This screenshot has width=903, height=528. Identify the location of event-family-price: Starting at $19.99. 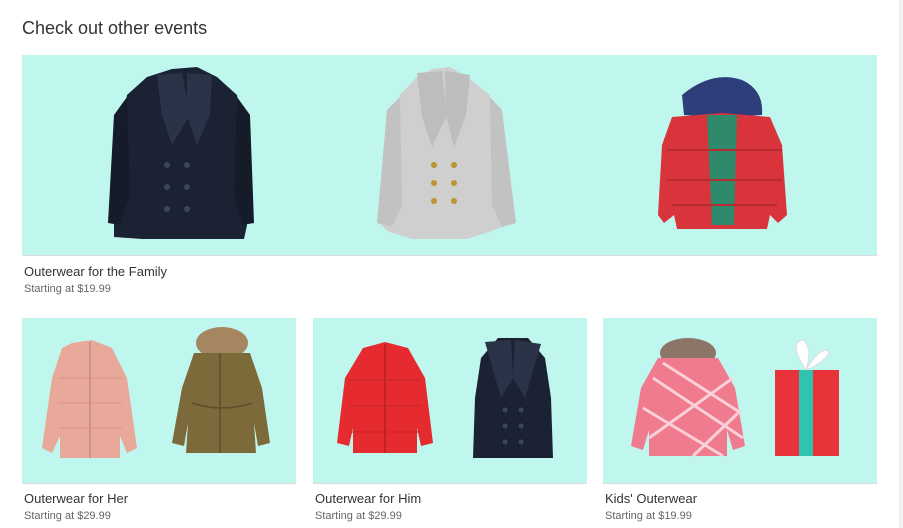
(67, 289).